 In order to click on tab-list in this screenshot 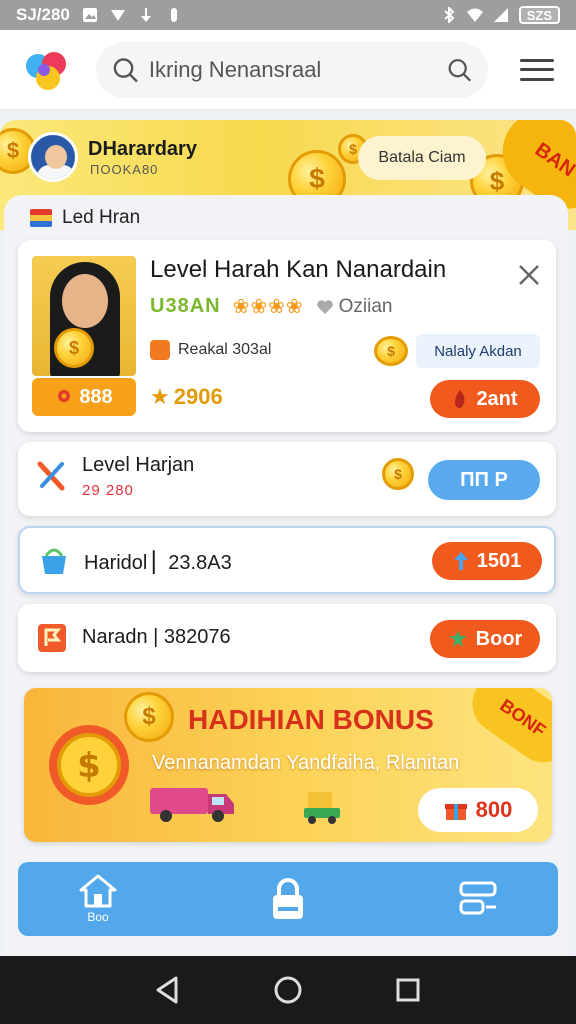, I will do `click(478, 899)`.